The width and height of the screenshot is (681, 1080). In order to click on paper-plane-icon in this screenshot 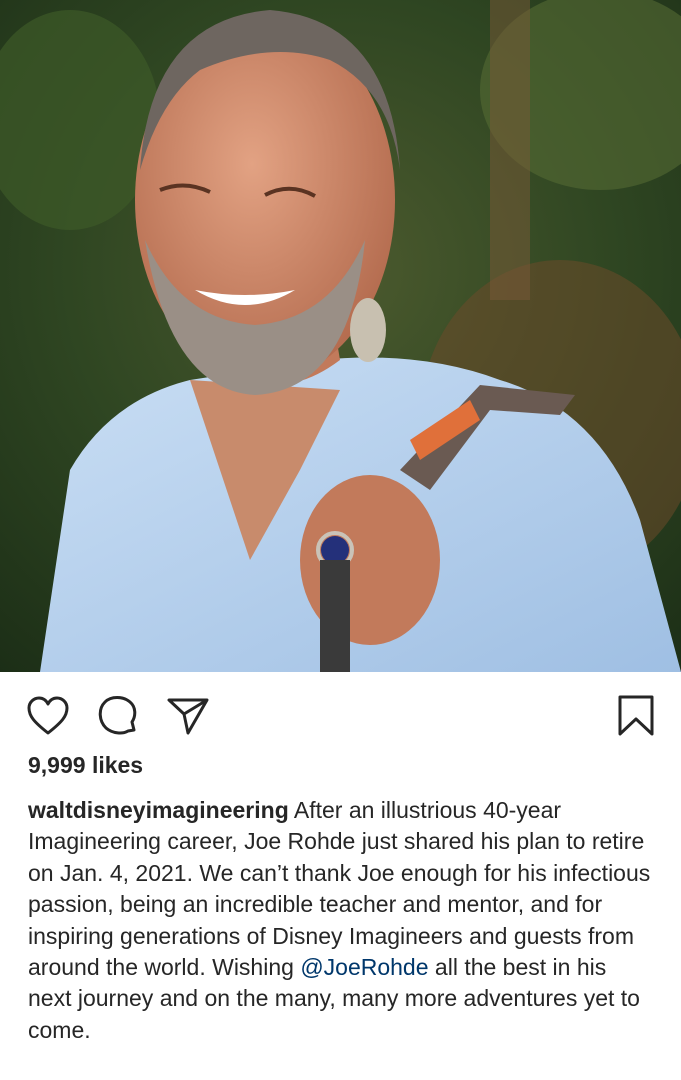, I will do `click(188, 716)`.